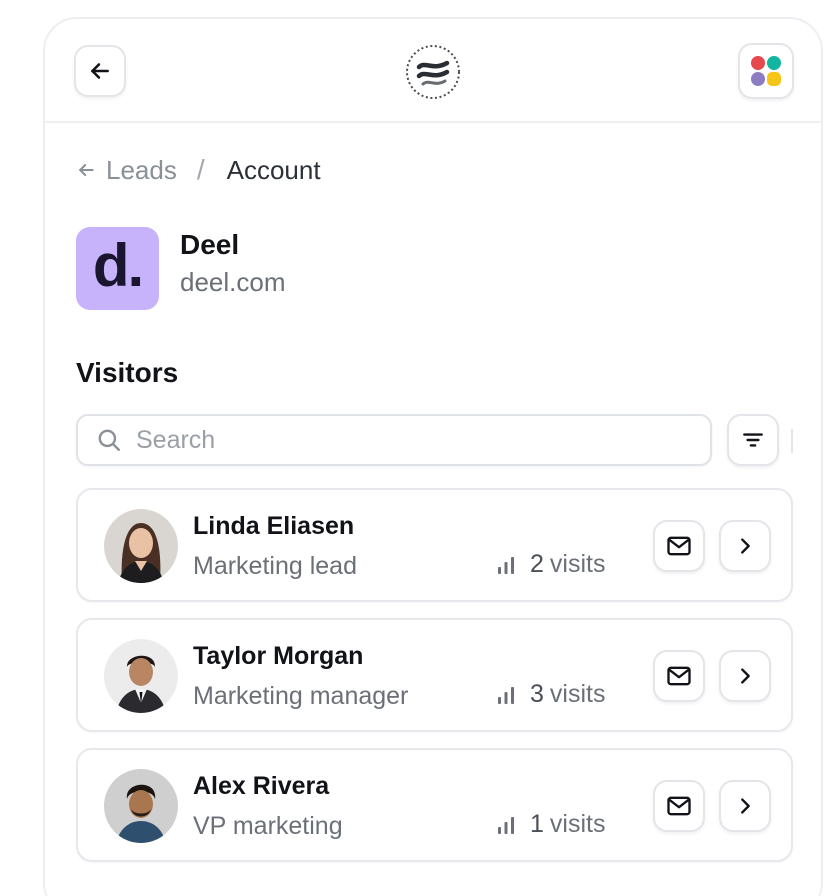 This screenshot has height=896, width=828. Describe the element at coordinates (301, 696) in the screenshot. I see `visitor-role: Marketing manager` at that location.